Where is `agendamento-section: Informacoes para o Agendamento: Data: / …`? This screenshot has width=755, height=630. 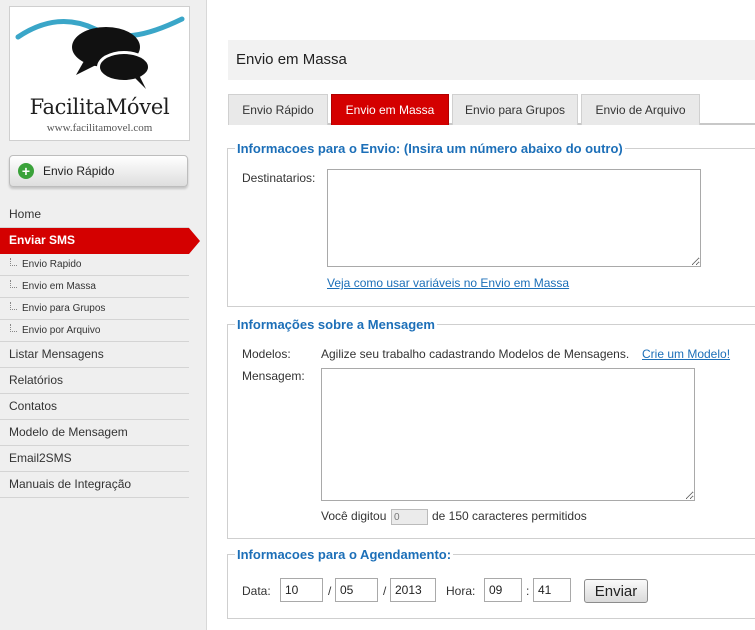 agendamento-section: Informacoes para o Agendamento: Data: / … is located at coordinates (491, 583).